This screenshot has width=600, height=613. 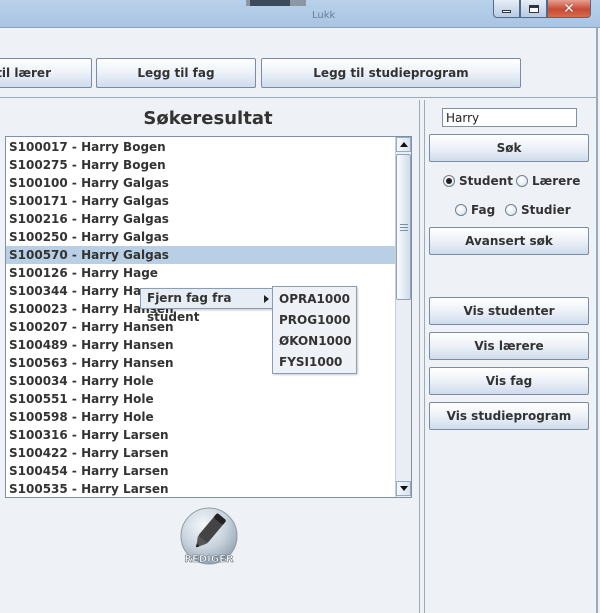 What do you see at coordinates (300, 14) in the screenshot?
I see `window-titlebar: Lukk ✕` at bounding box center [300, 14].